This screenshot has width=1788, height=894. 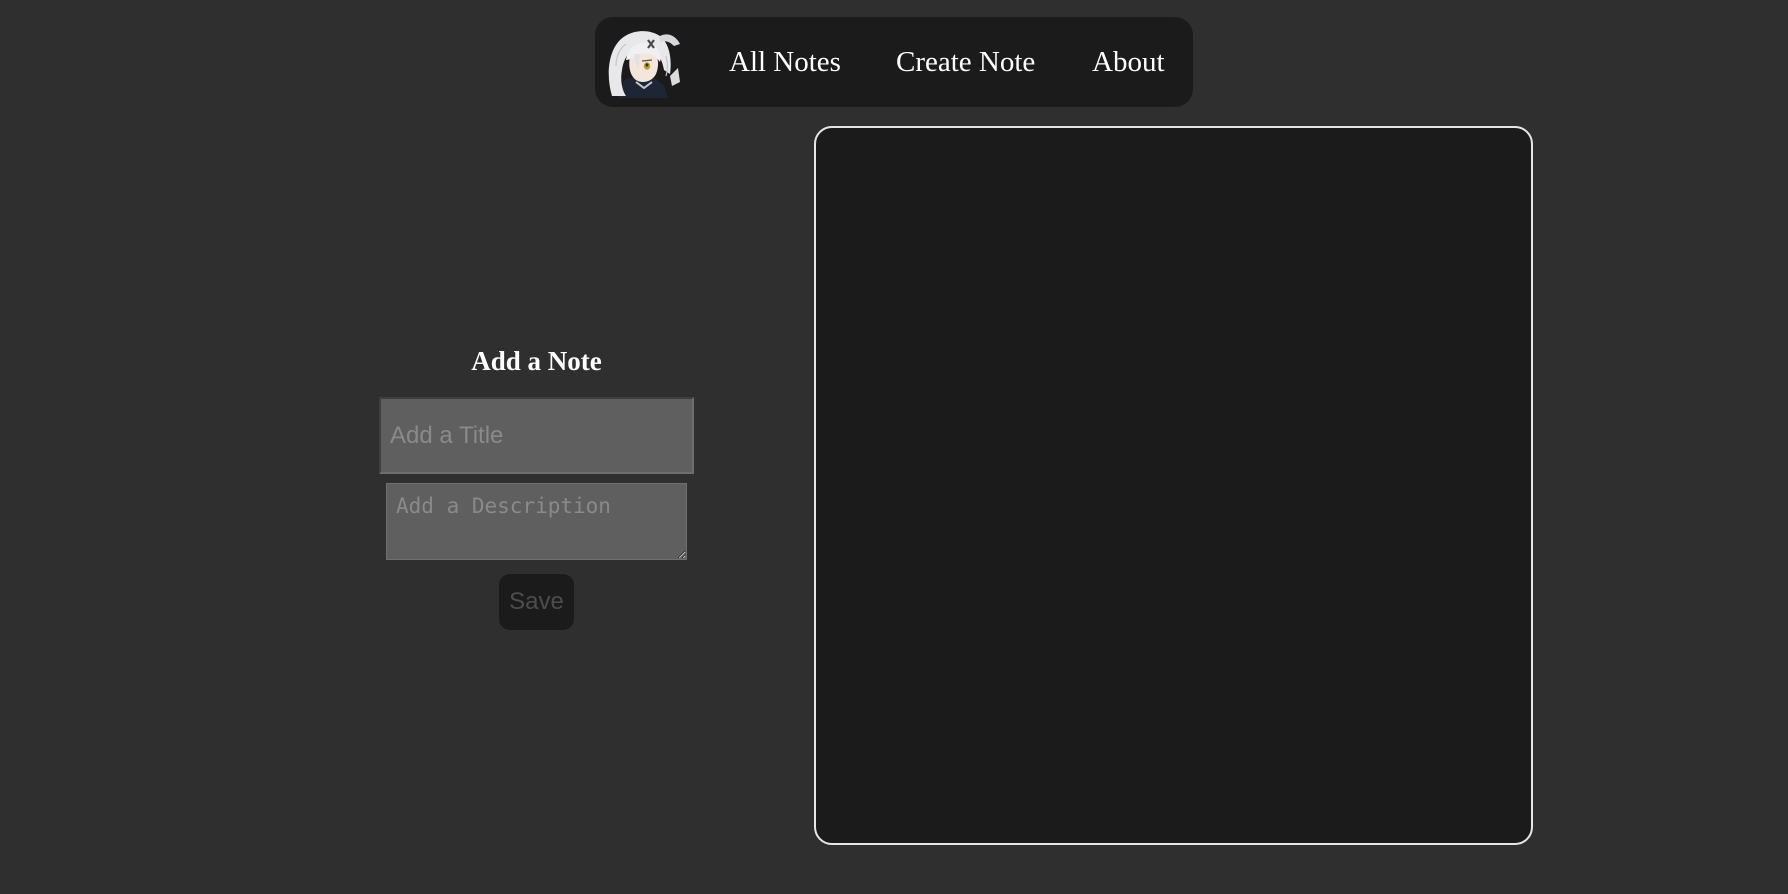 I want to click on top-navbar: All Notes Create Note About, so click(x=894, y=62).